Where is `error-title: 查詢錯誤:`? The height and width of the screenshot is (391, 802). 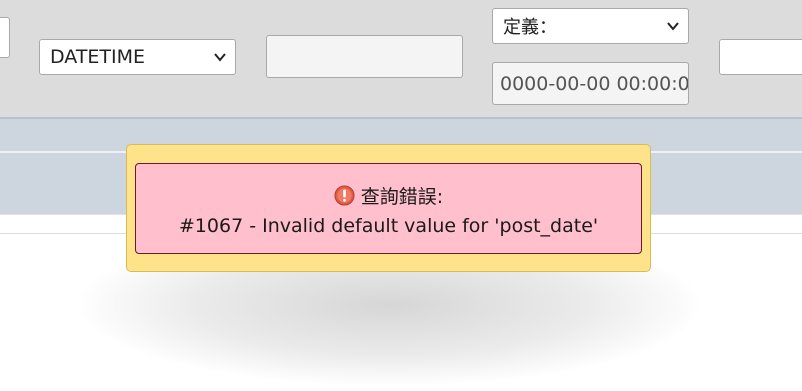 error-title: 查詢錯誤: is located at coordinates (402, 197).